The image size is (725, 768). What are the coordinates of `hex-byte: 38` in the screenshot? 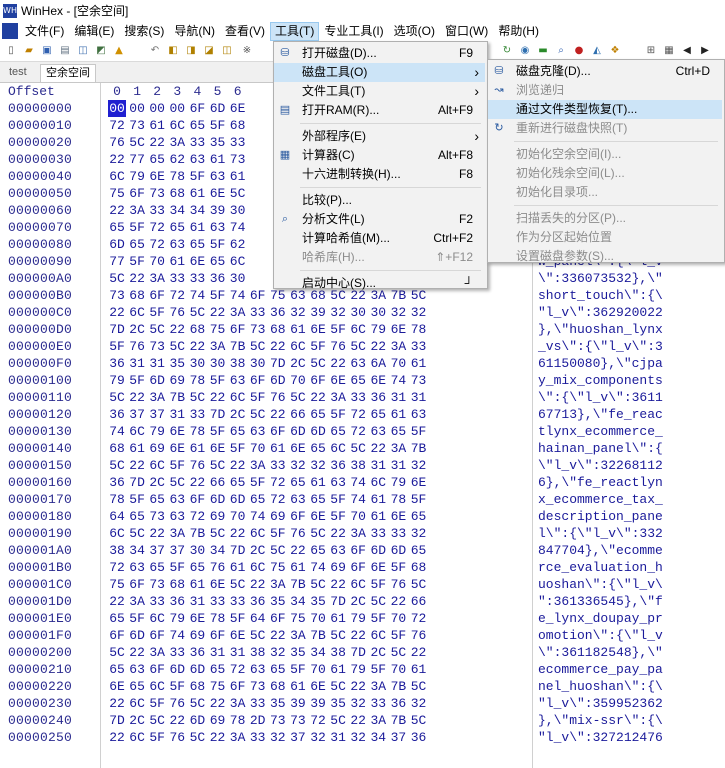 It's located at (338, 652).